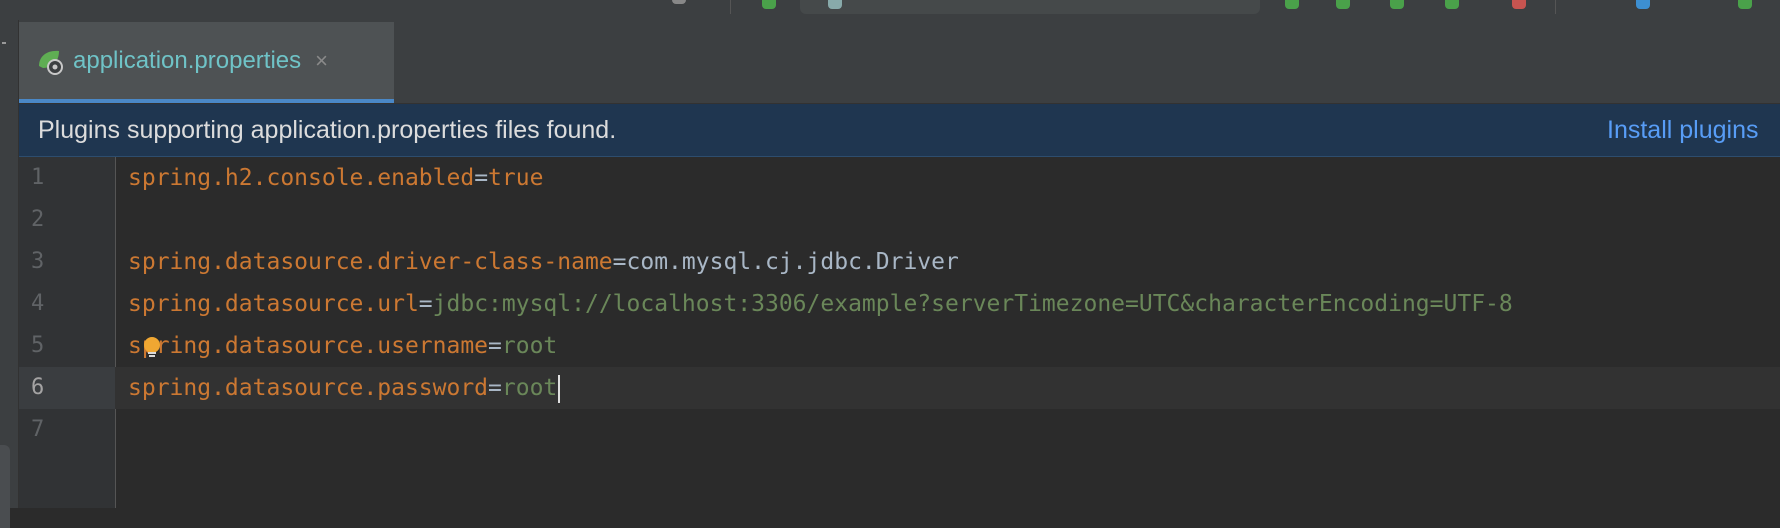  Describe the element at coordinates (273, 304) in the screenshot. I see `property-key: spring.datasource.url` at that location.